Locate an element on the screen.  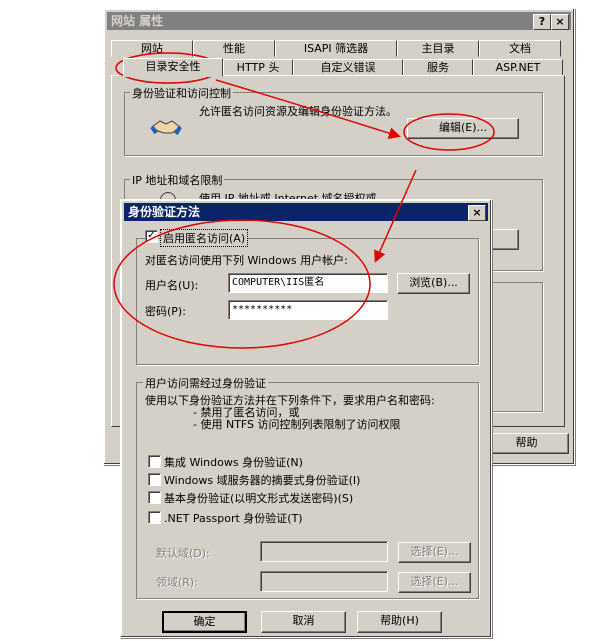
edit-button-highlight is located at coordinates (449, 132).